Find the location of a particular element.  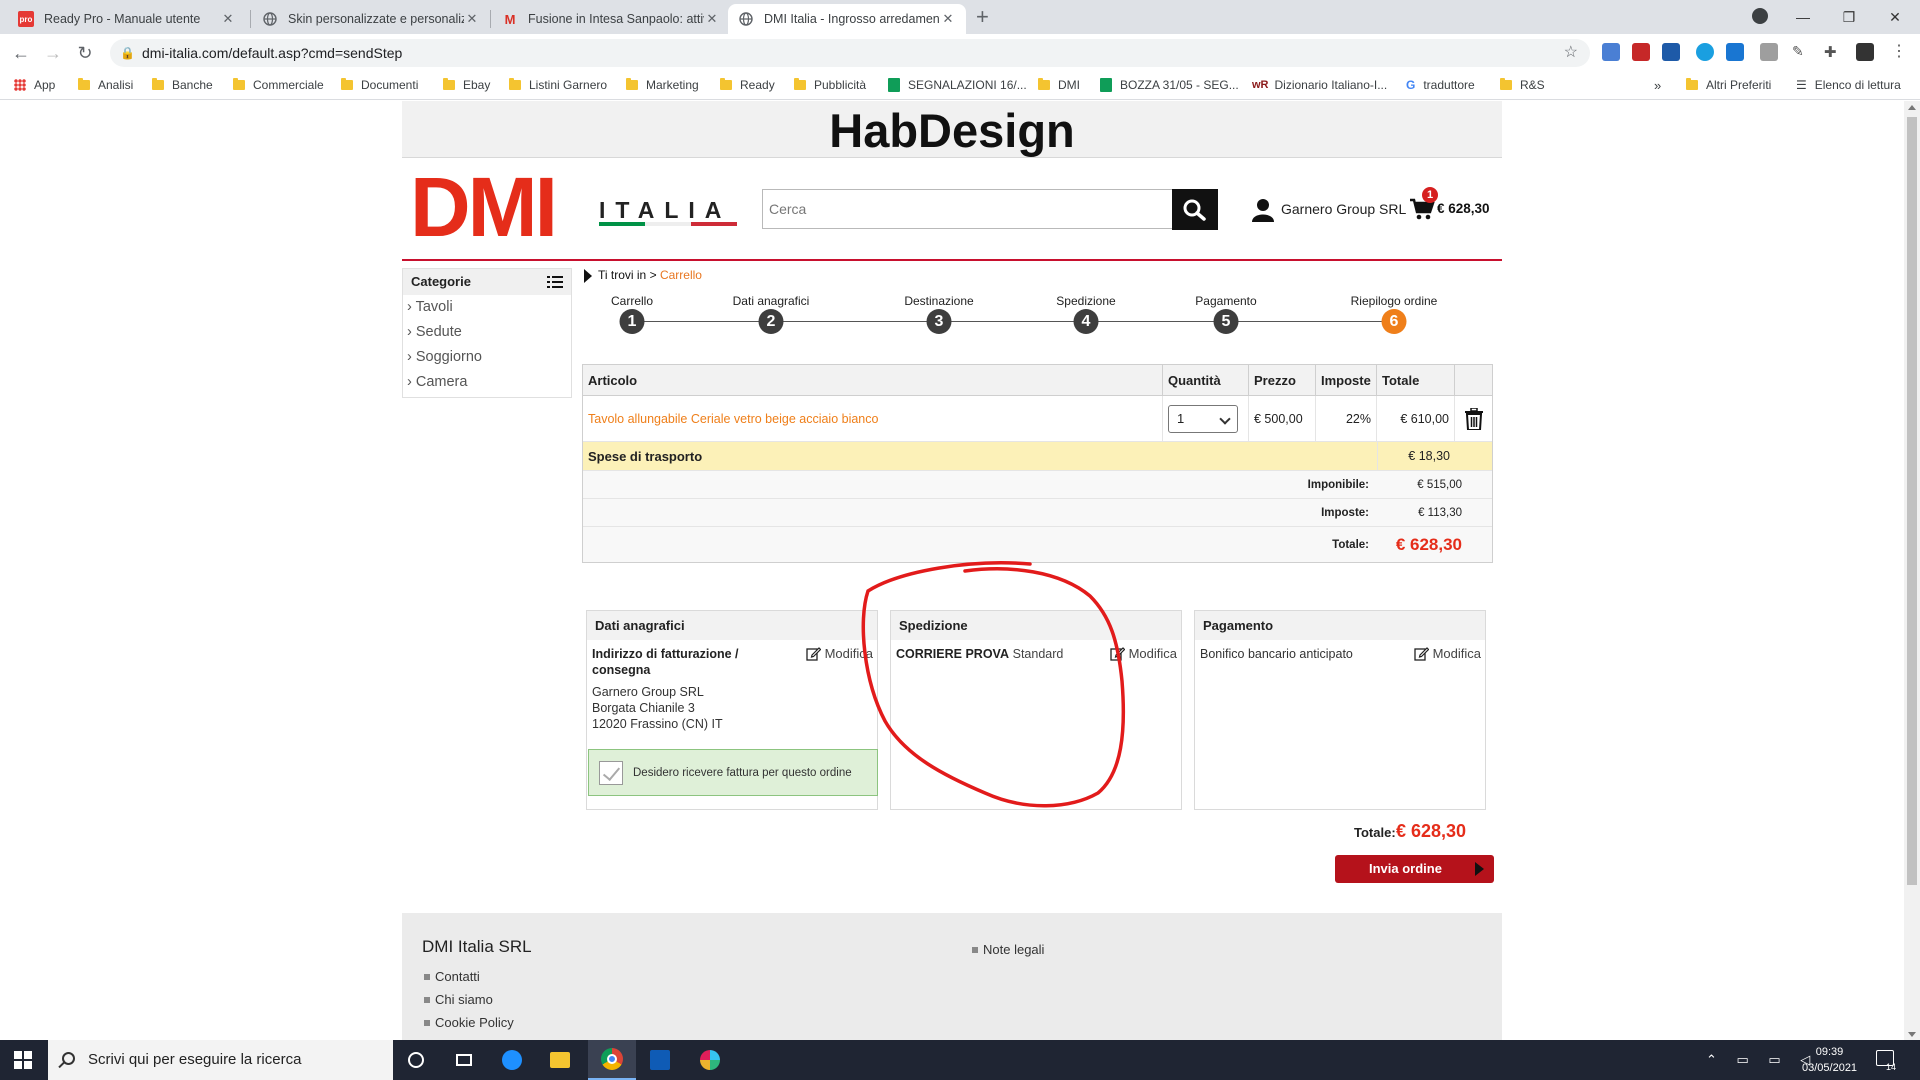

footer-link-legal: Note legali is located at coordinates (1008, 949).